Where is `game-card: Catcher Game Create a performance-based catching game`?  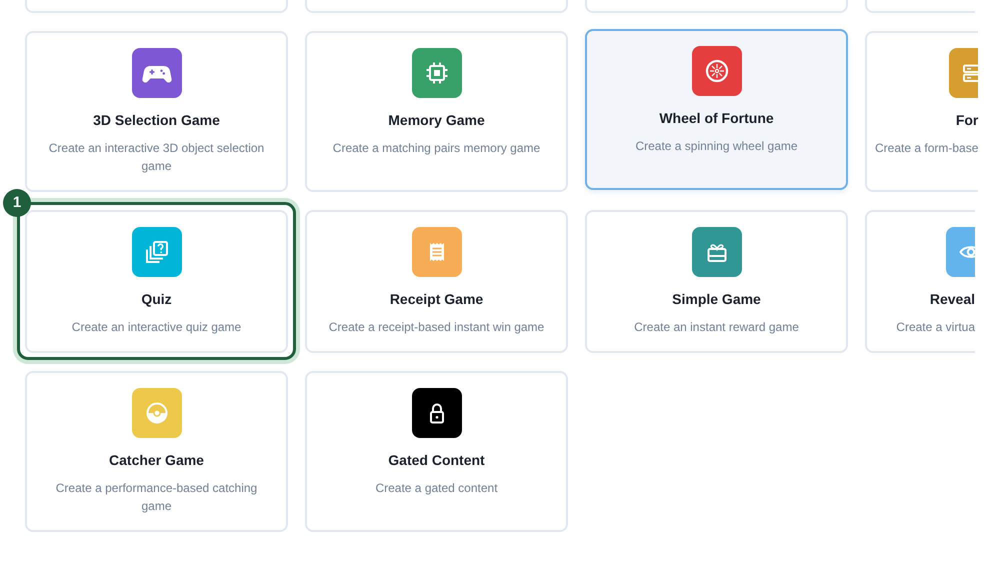 game-card: Catcher Game Create a performance-based catching game is located at coordinates (156, 451).